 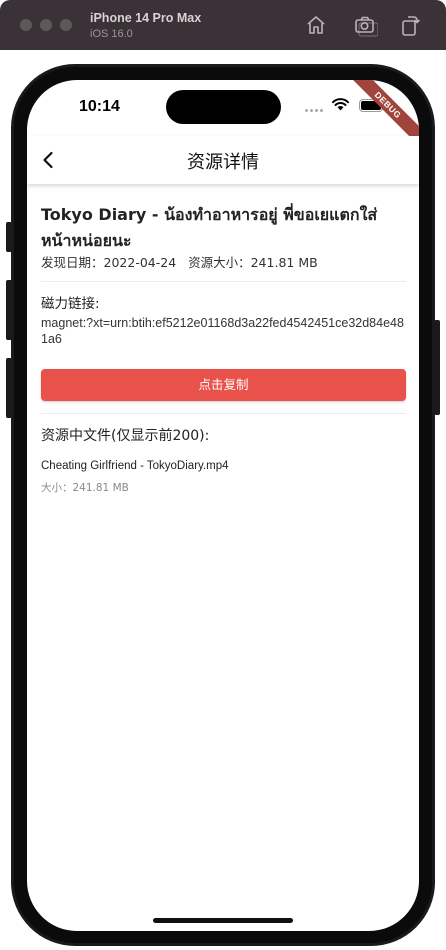 What do you see at coordinates (100, 488) in the screenshot?
I see `file-size-value: 241.81 MB` at bounding box center [100, 488].